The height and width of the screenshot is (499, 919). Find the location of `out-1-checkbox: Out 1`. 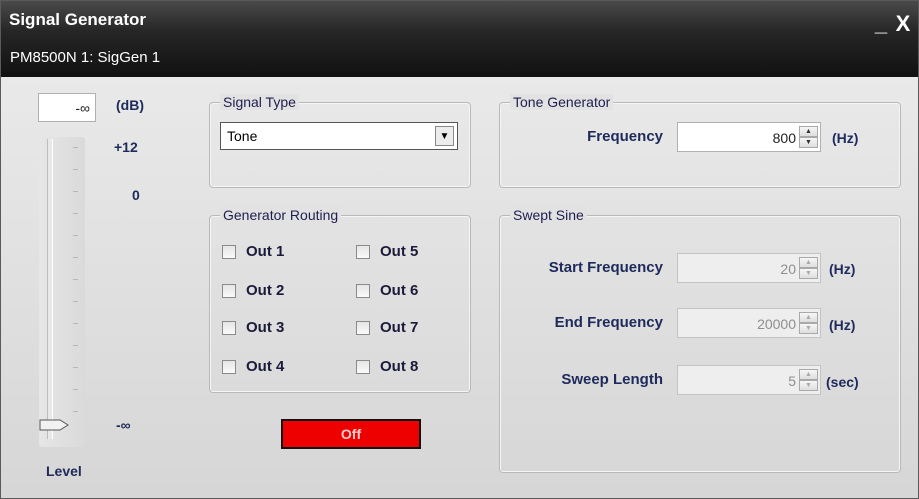

out-1-checkbox: Out 1 is located at coordinates (253, 251).